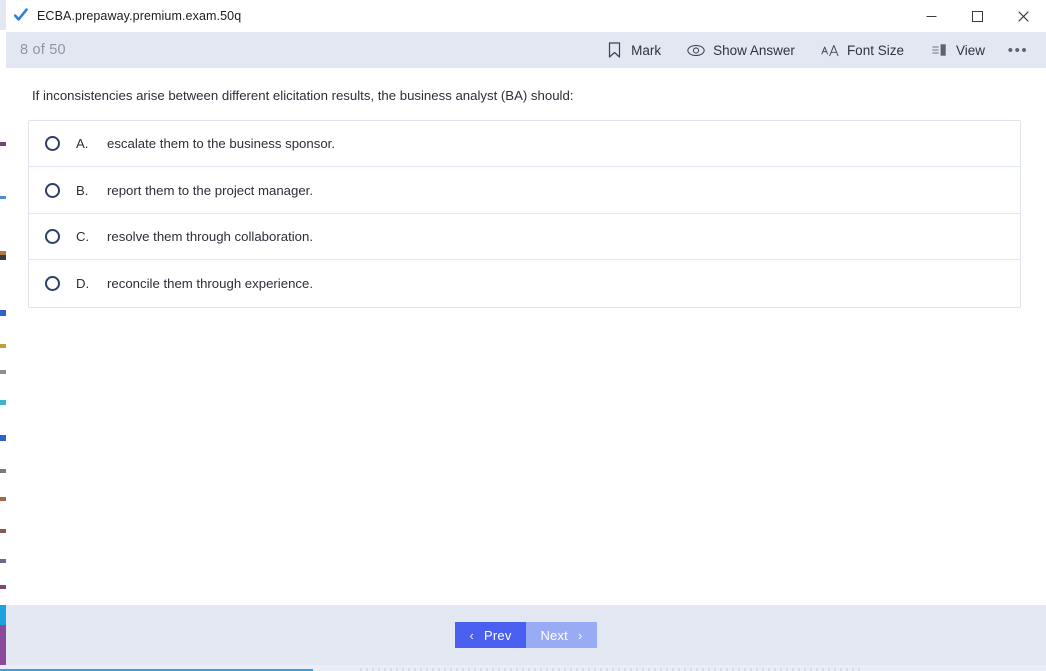  What do you see at coordinates (210, 284) in the screenshot?
I see `option-text: reconcile them through experience.` at bounding box center [210, 284].